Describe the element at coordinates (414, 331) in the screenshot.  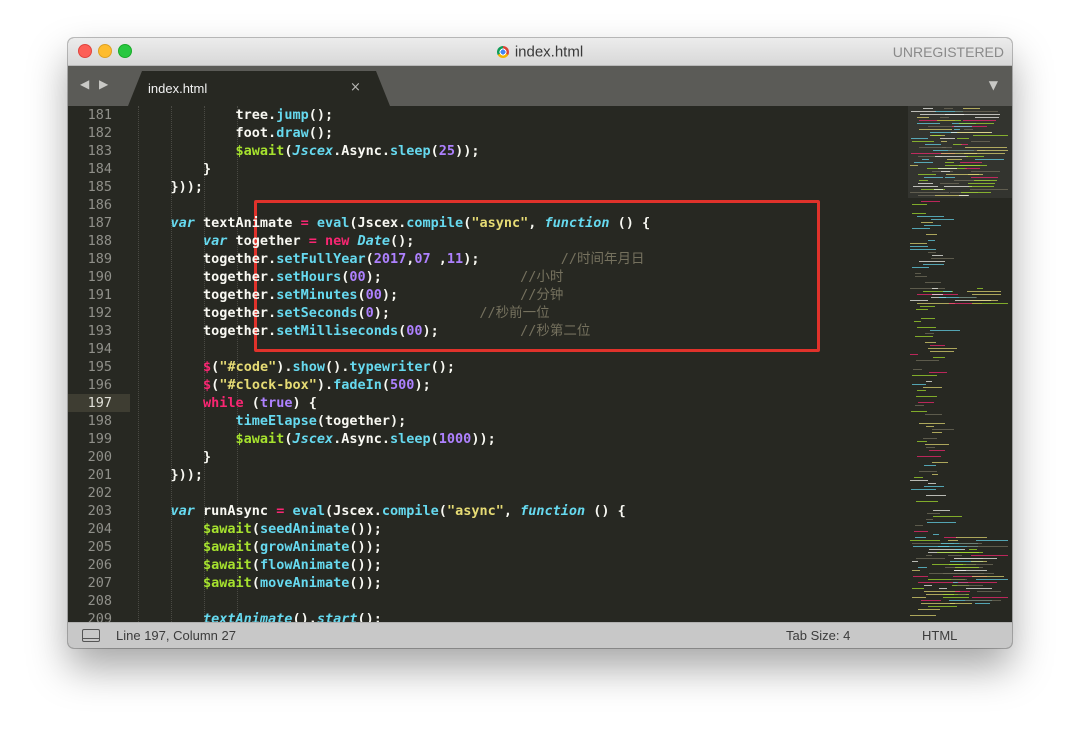
I see `code-token: 00` at that location.